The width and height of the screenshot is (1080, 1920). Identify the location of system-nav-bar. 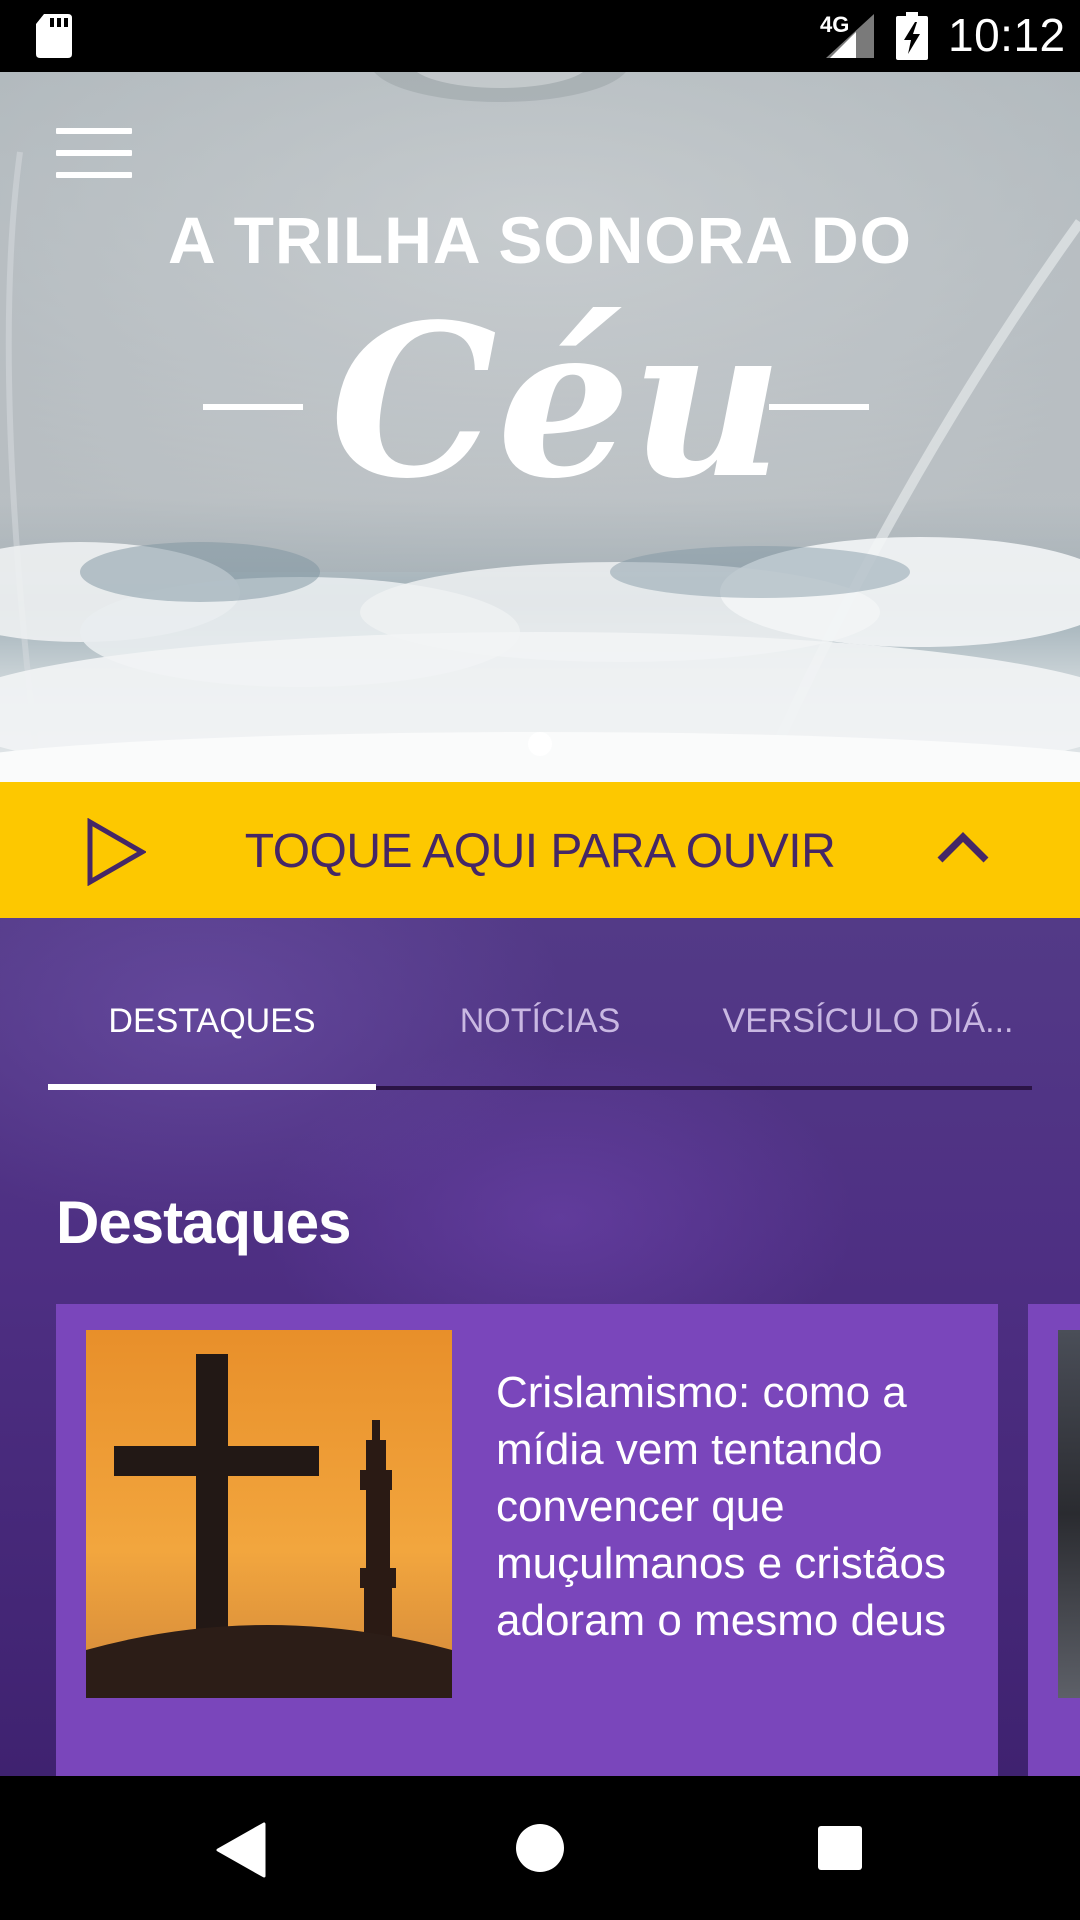
(540, 1848).